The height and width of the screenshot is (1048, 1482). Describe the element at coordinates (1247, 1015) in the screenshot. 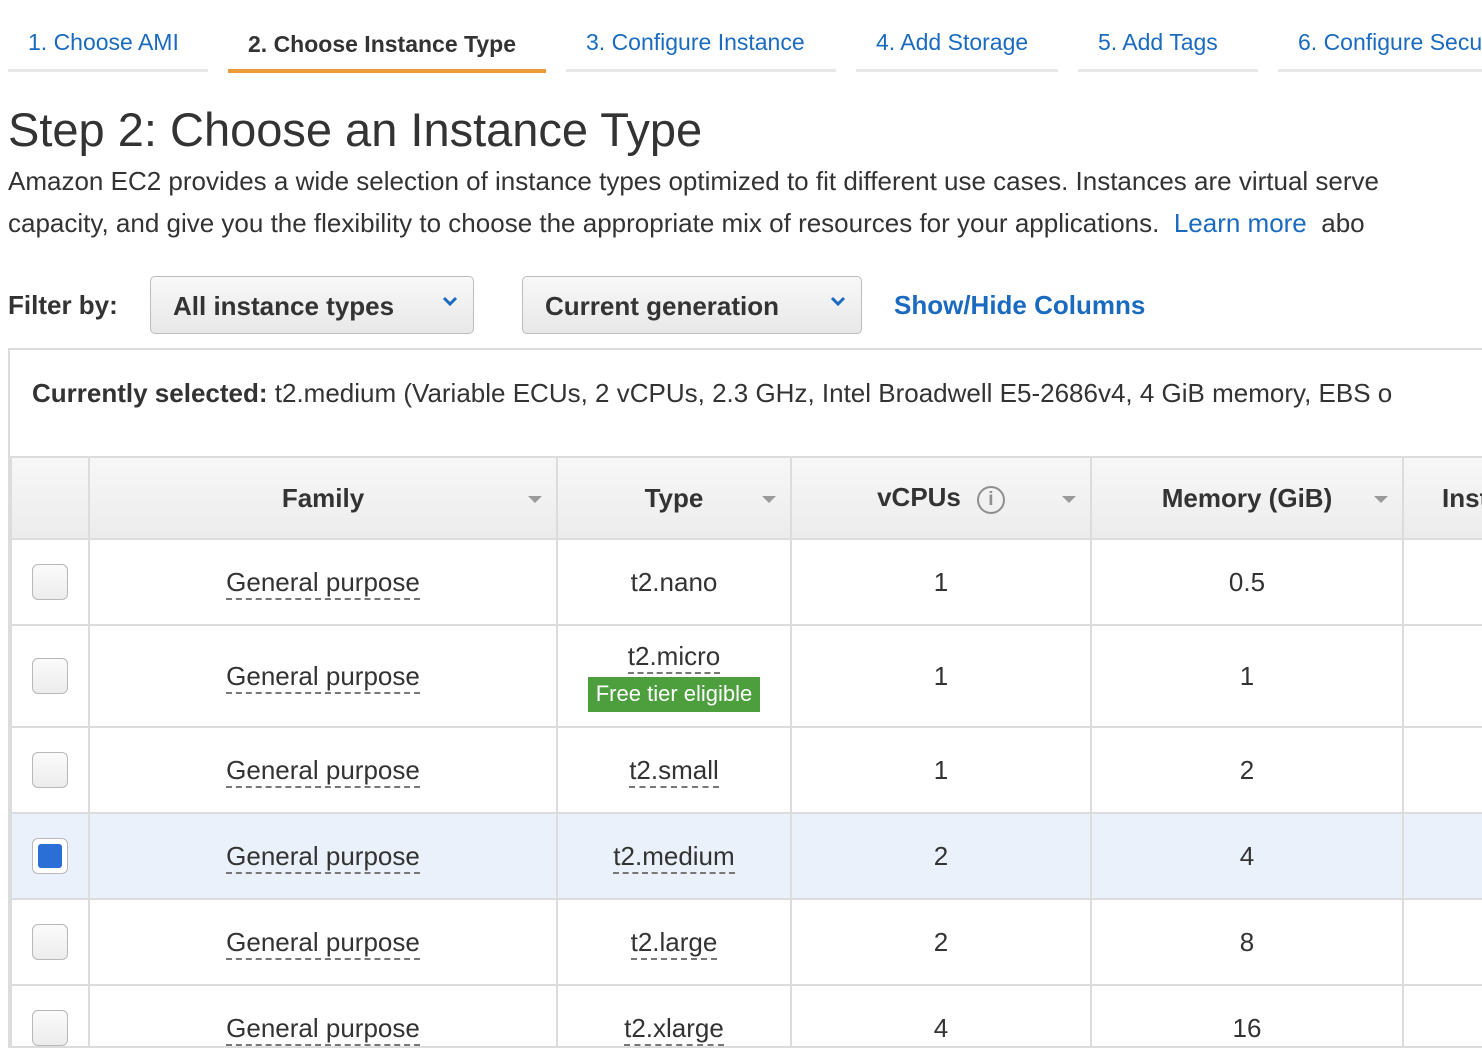

I see `memory-cell: 16` at that location.